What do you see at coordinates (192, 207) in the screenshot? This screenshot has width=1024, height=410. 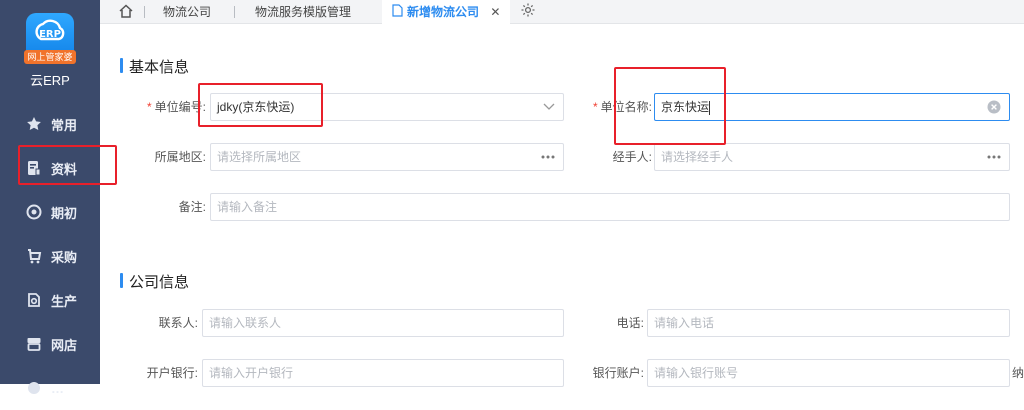 I see `remark-label: 备注:` at bounding box center [192, 207].